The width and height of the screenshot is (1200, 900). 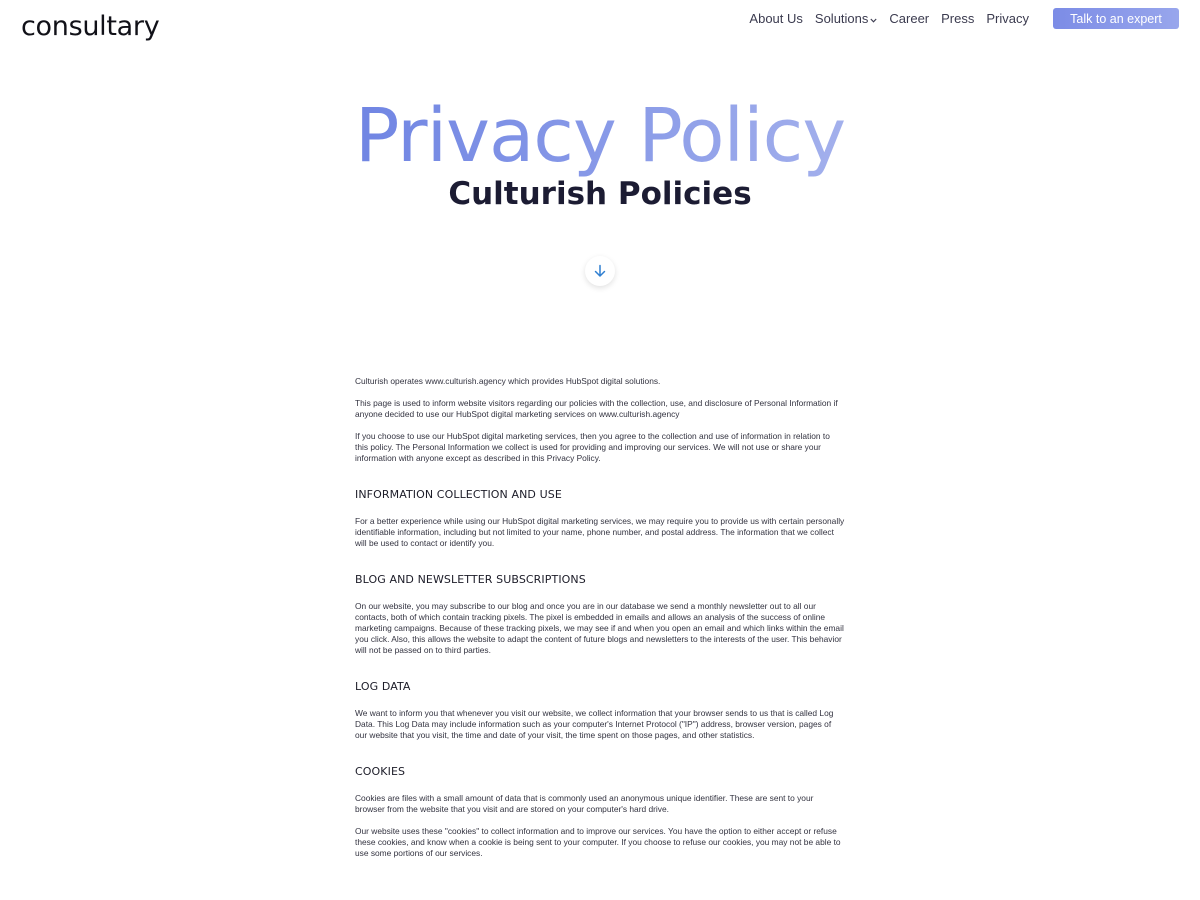 What do you see at coordinates (600, 194) in the screenshot?
I see `page-subtitle: Culturish Policies` at bounding box center [600, 194].